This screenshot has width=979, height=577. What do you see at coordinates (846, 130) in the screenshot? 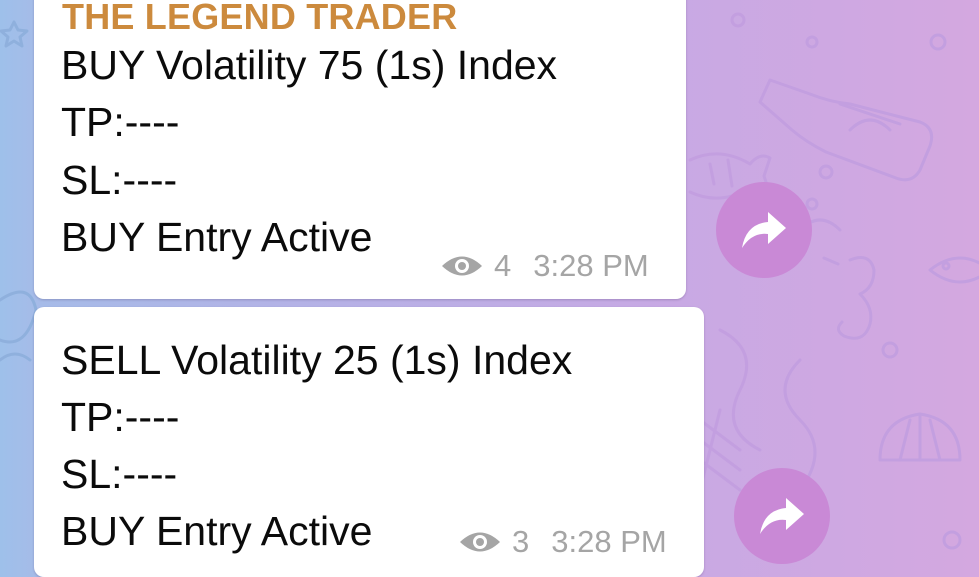
I see `wallpaper-bottle` at bounding box center [846, 130].